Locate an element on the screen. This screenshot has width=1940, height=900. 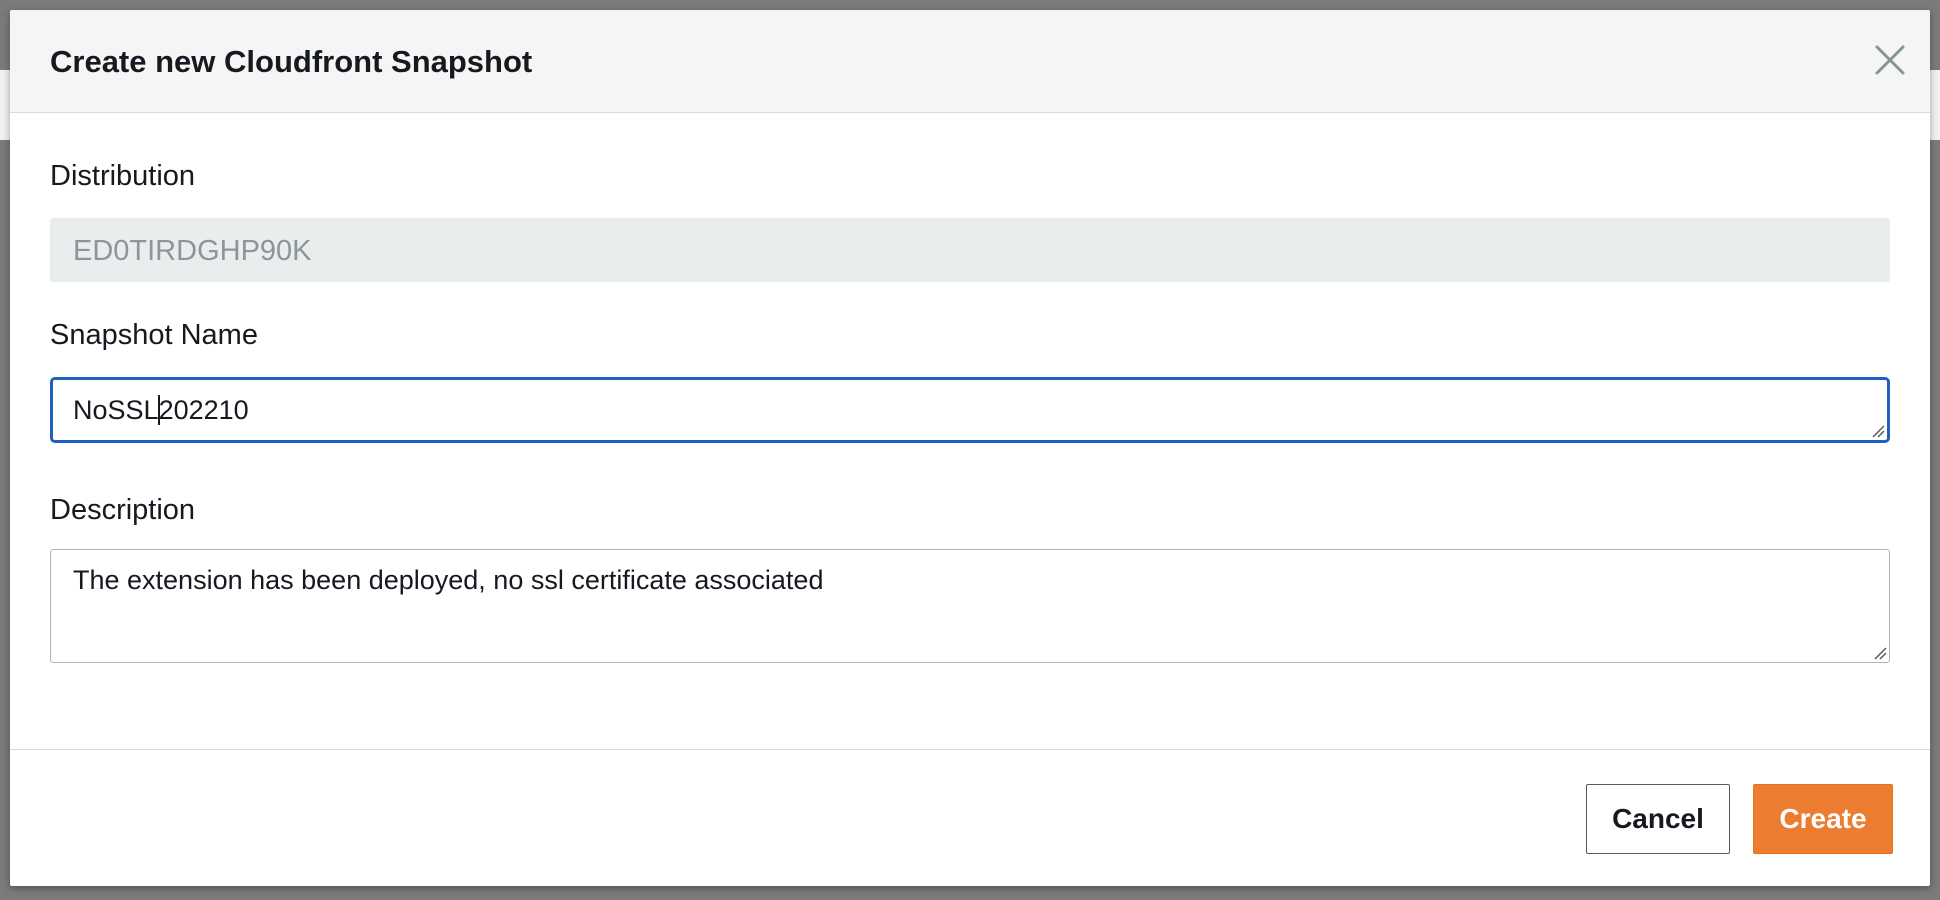
background-page-fragment is located at coordinates (5, 105).